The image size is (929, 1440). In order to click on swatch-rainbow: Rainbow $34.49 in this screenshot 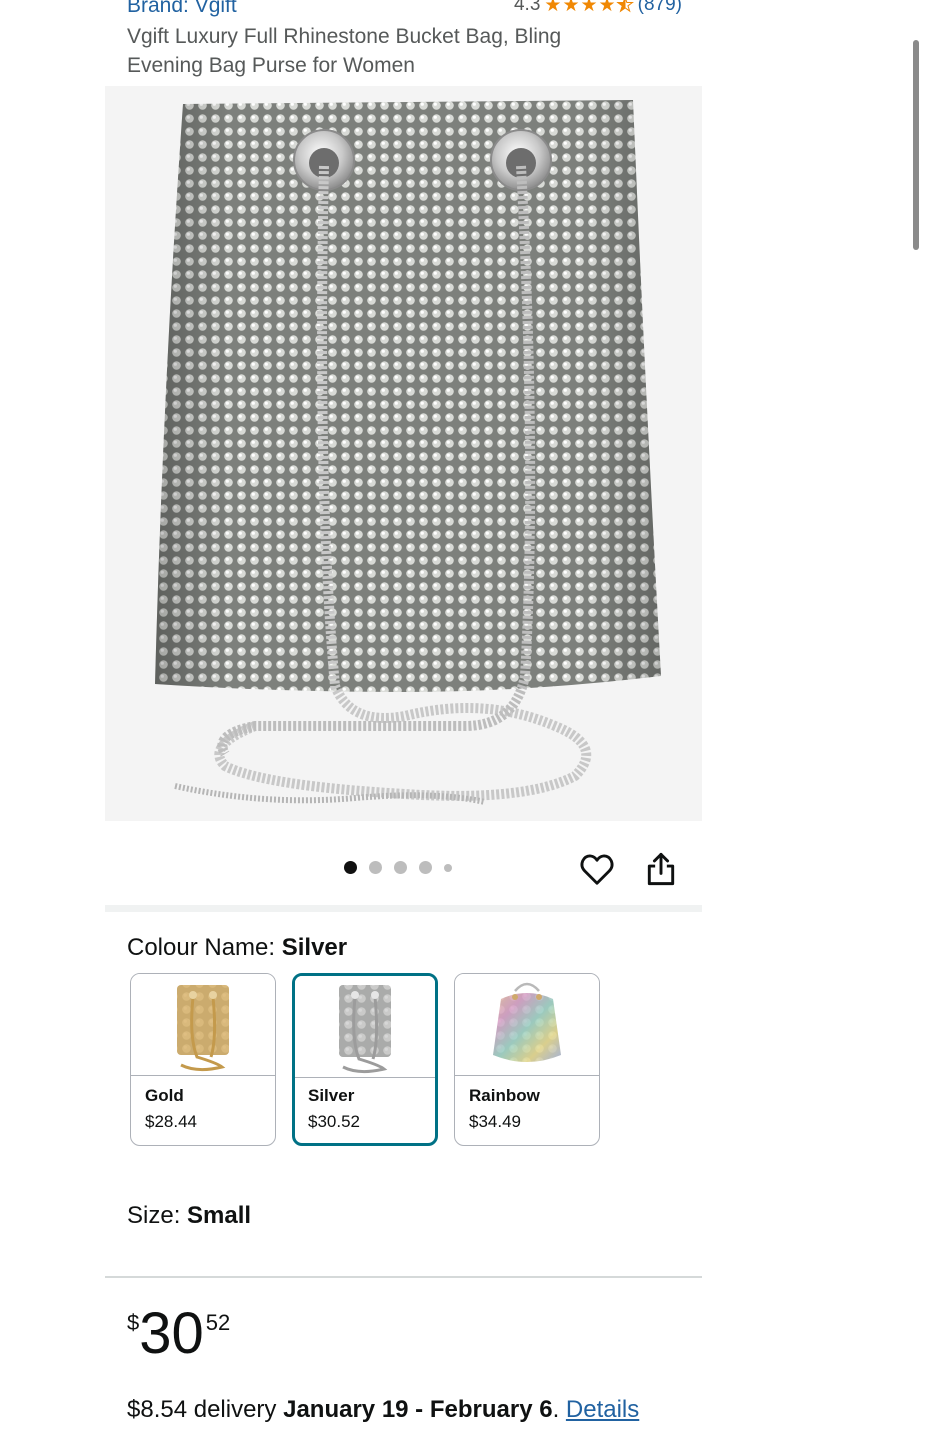, I will do `click(527, 1059)`.